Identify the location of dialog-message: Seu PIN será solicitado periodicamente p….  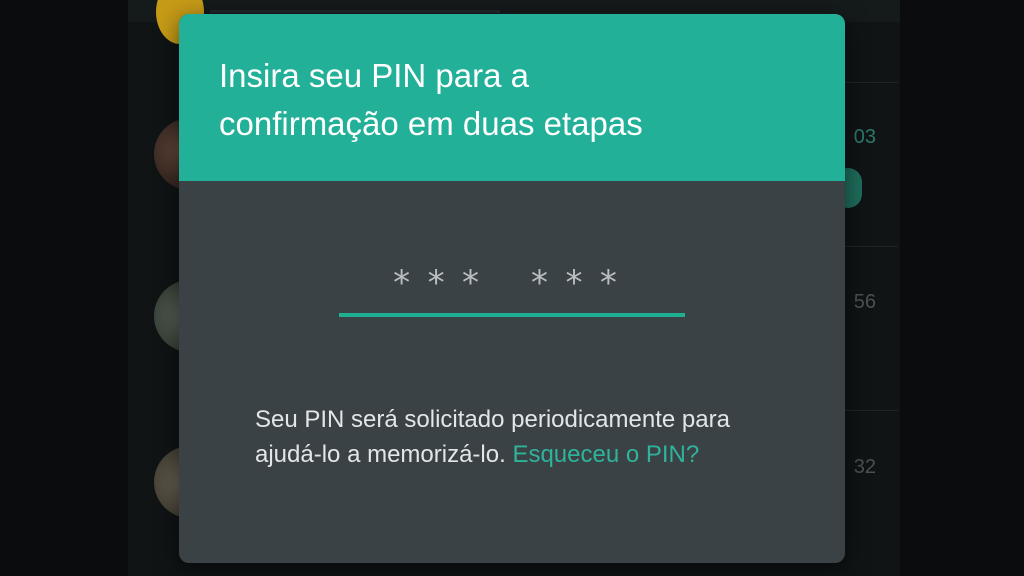
(515, 437).